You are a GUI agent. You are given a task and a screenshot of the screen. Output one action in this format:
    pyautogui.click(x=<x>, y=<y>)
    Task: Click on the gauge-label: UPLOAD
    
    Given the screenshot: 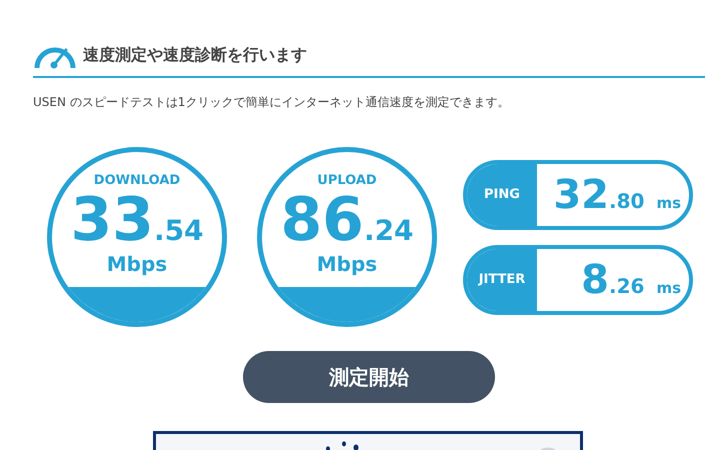 What is the action you would take?
    pyautogui.click(x=347, y=180)
    